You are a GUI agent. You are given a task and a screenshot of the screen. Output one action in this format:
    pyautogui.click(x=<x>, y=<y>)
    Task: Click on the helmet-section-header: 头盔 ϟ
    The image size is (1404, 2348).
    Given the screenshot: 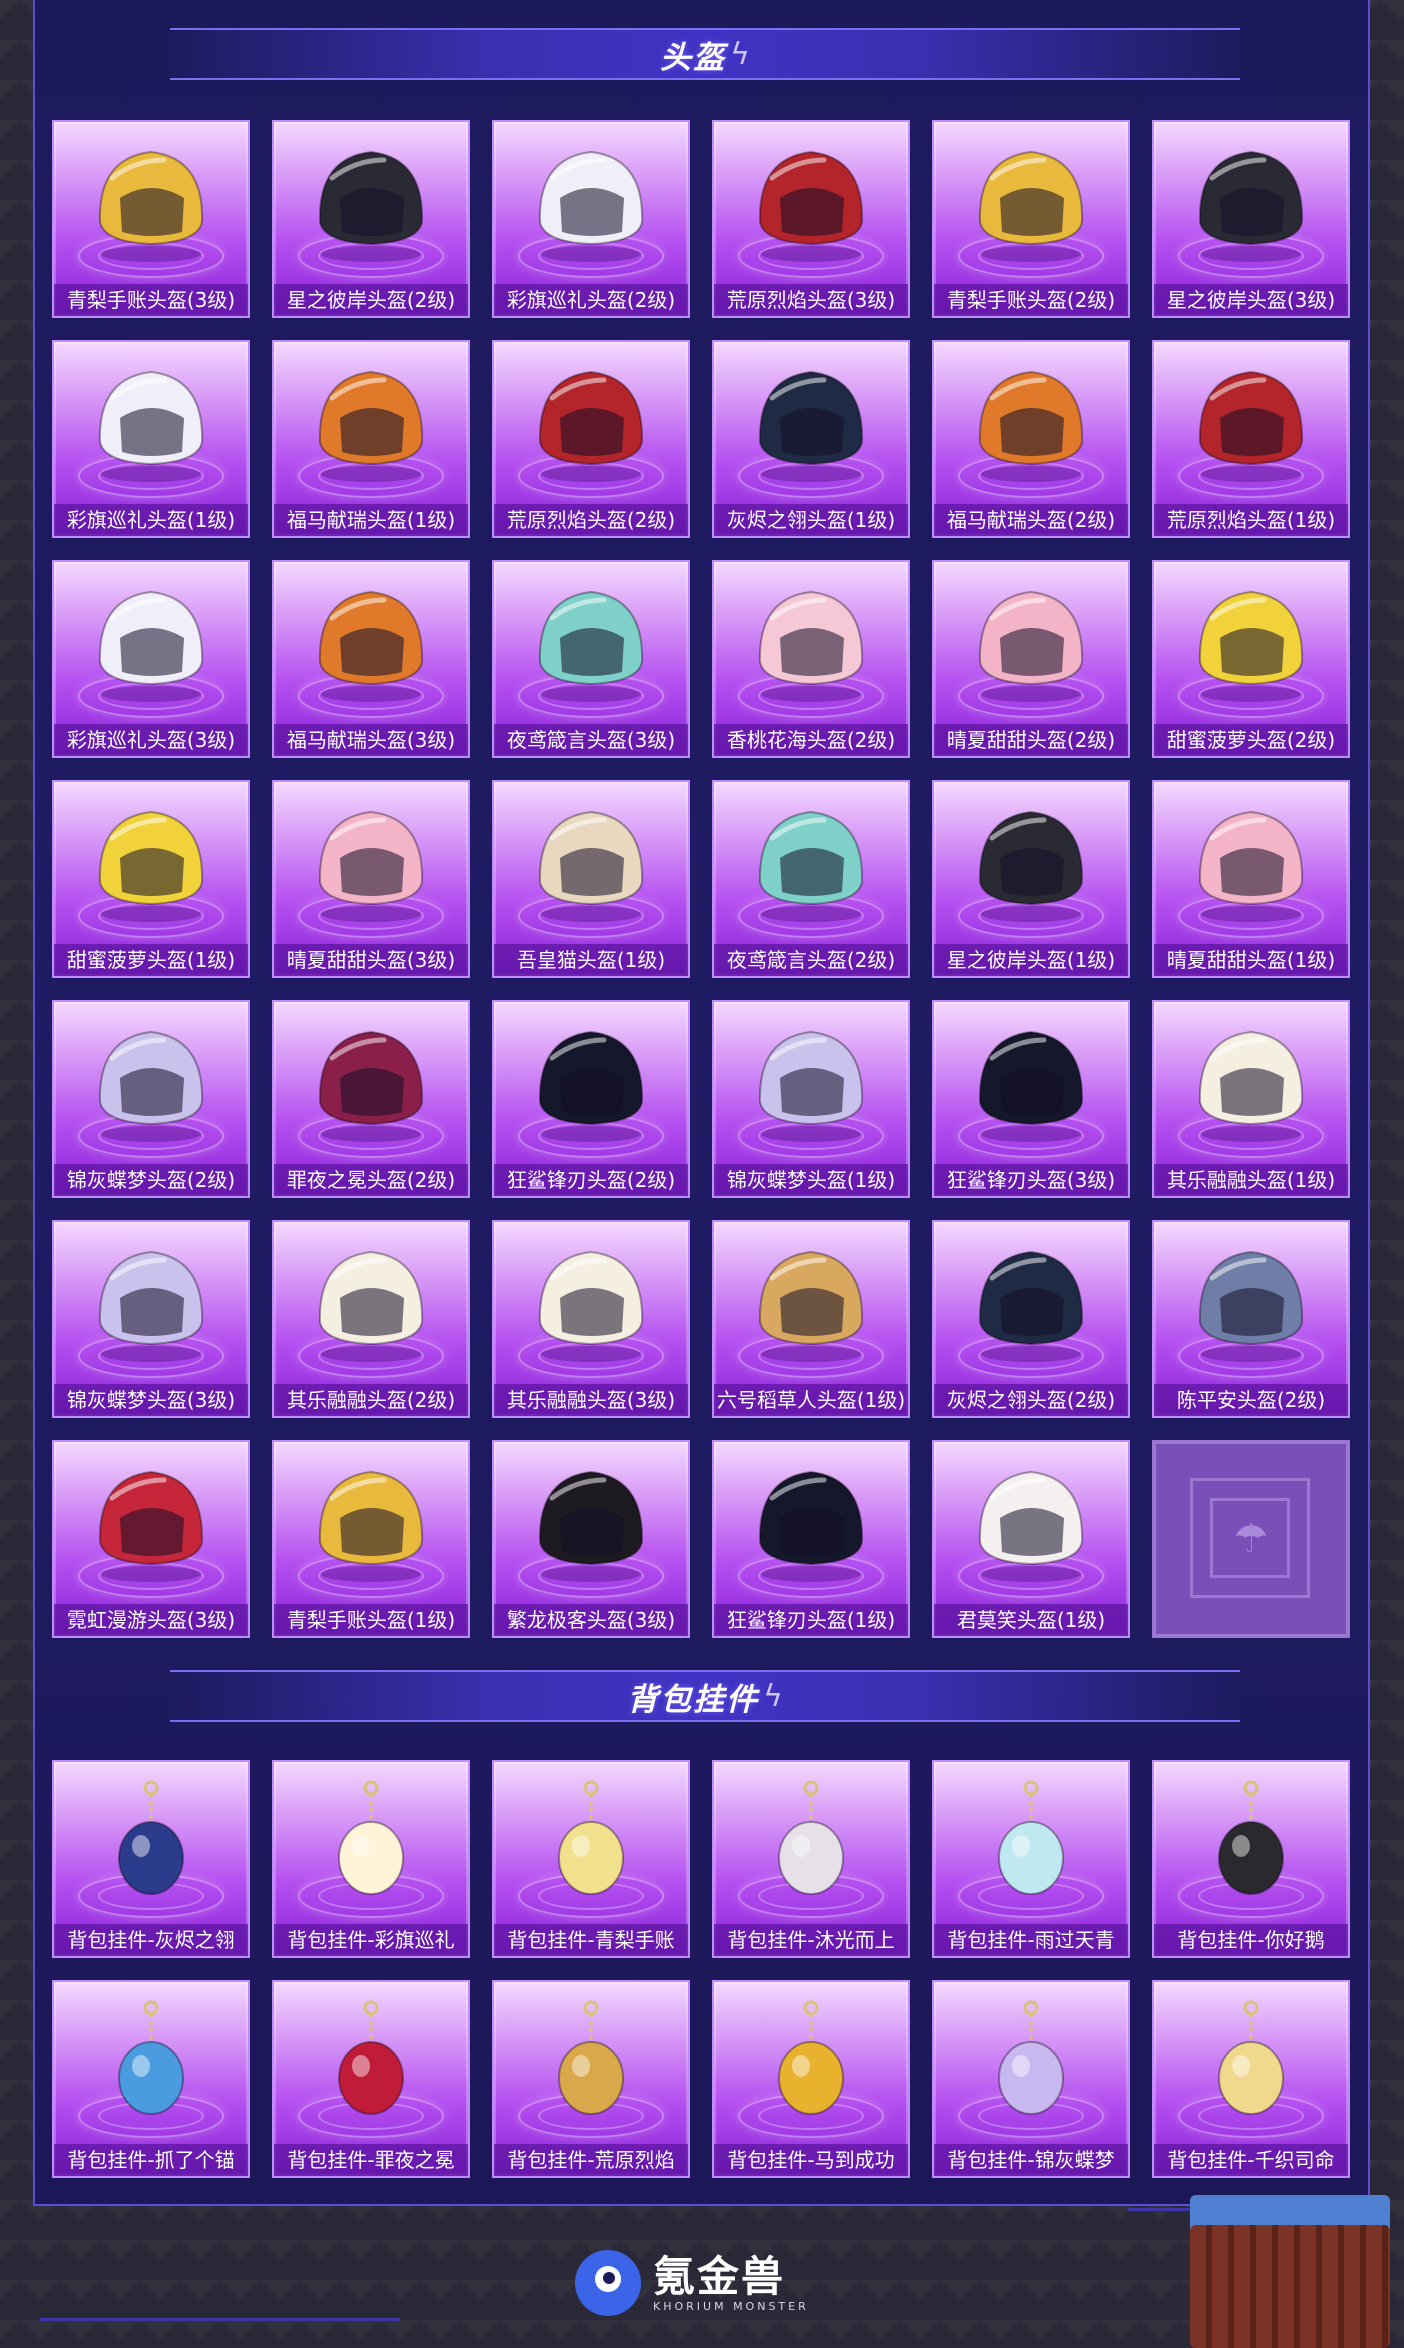 What is the action you would take?
    pyautogui.click(x=705, y=54)
    